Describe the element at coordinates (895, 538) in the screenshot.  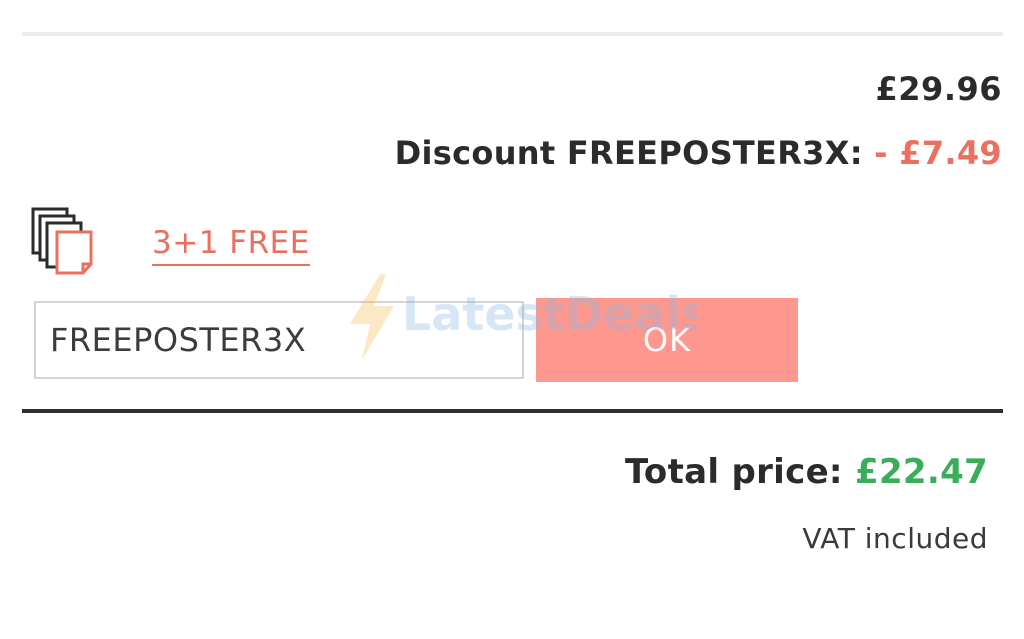
I see `vat-note: VAT included` at that location.